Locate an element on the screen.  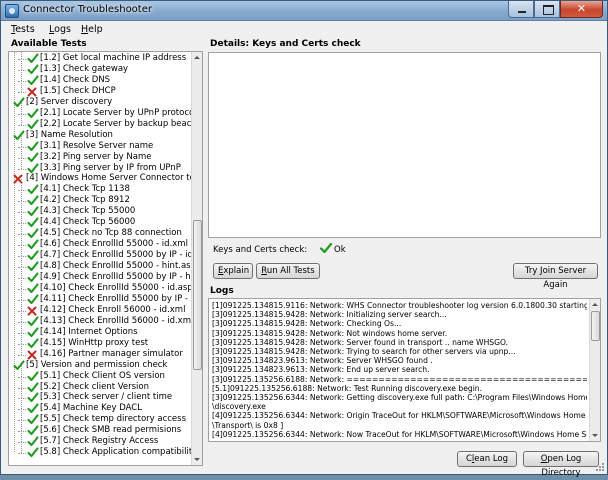
test-item-label: [5.4] Machine Key DACL is located at coordinates (91, 408).